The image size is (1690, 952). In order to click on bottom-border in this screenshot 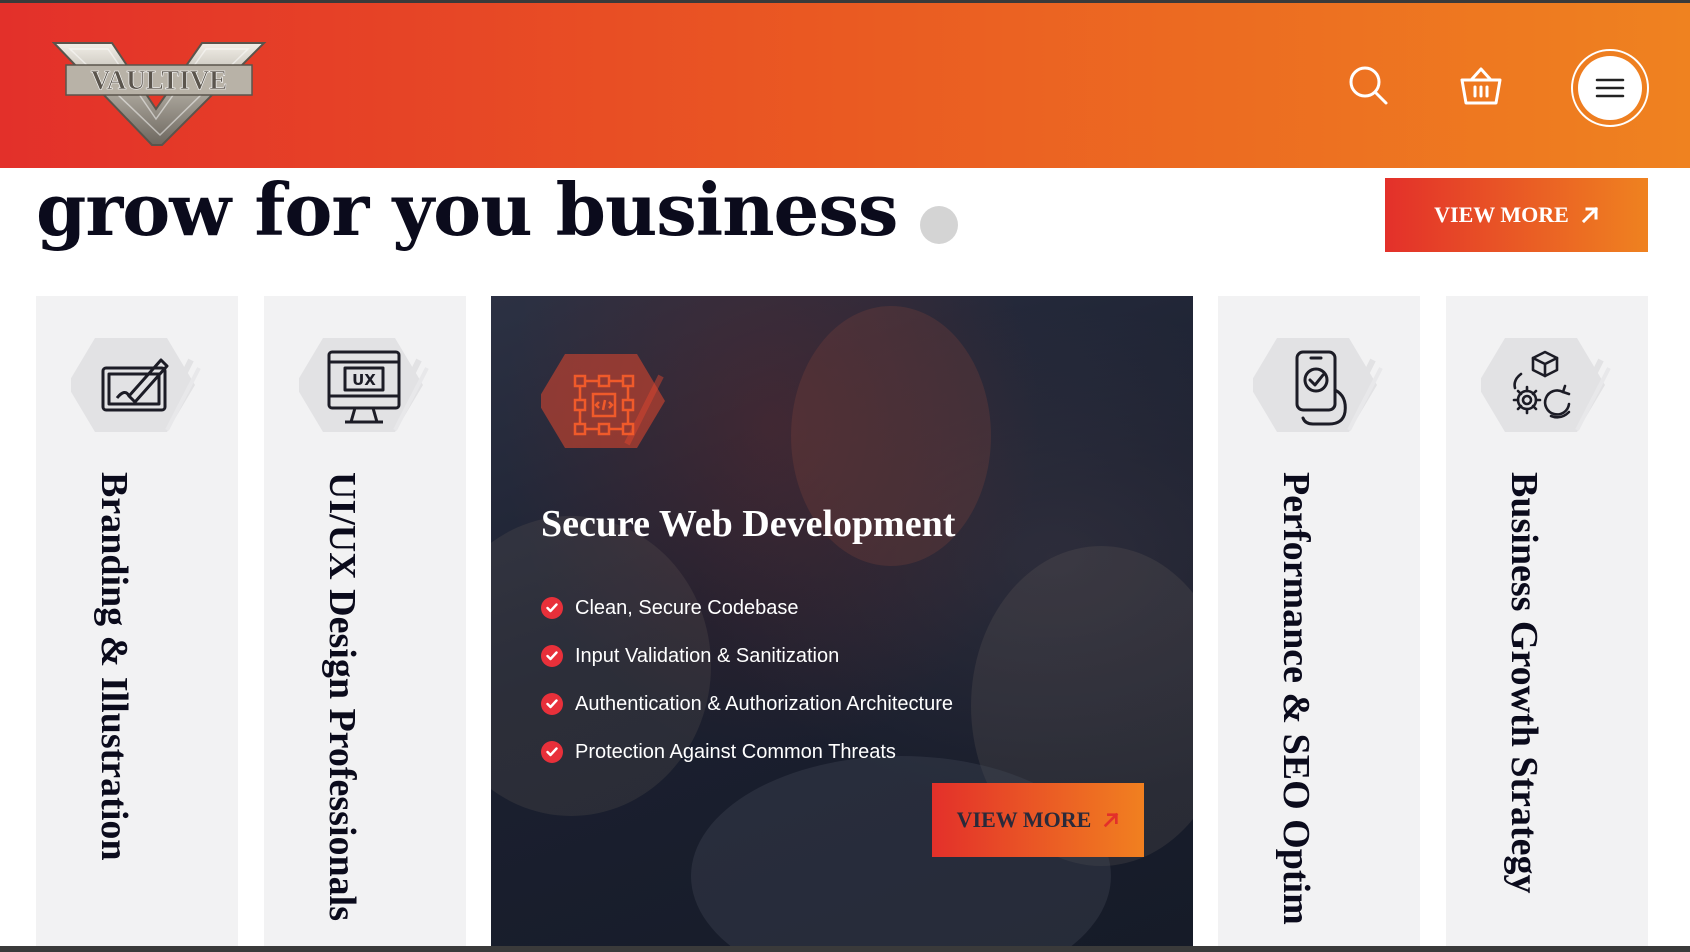, I will do `click(845, 949)`.